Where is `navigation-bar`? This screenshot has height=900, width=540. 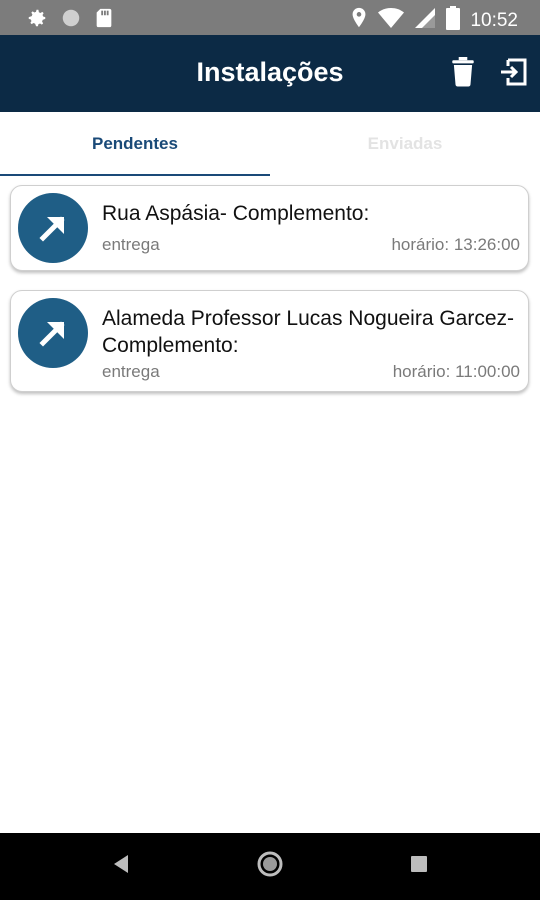 navigation-bar is located at coordinates (270, 866).